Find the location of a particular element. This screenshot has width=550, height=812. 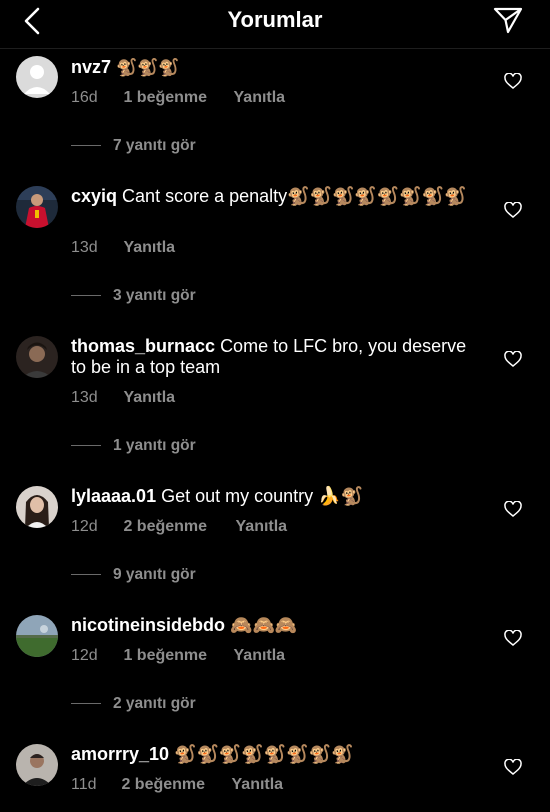

view-replies-label: 7 yanıtı gör is located at coordinates (154, 145).